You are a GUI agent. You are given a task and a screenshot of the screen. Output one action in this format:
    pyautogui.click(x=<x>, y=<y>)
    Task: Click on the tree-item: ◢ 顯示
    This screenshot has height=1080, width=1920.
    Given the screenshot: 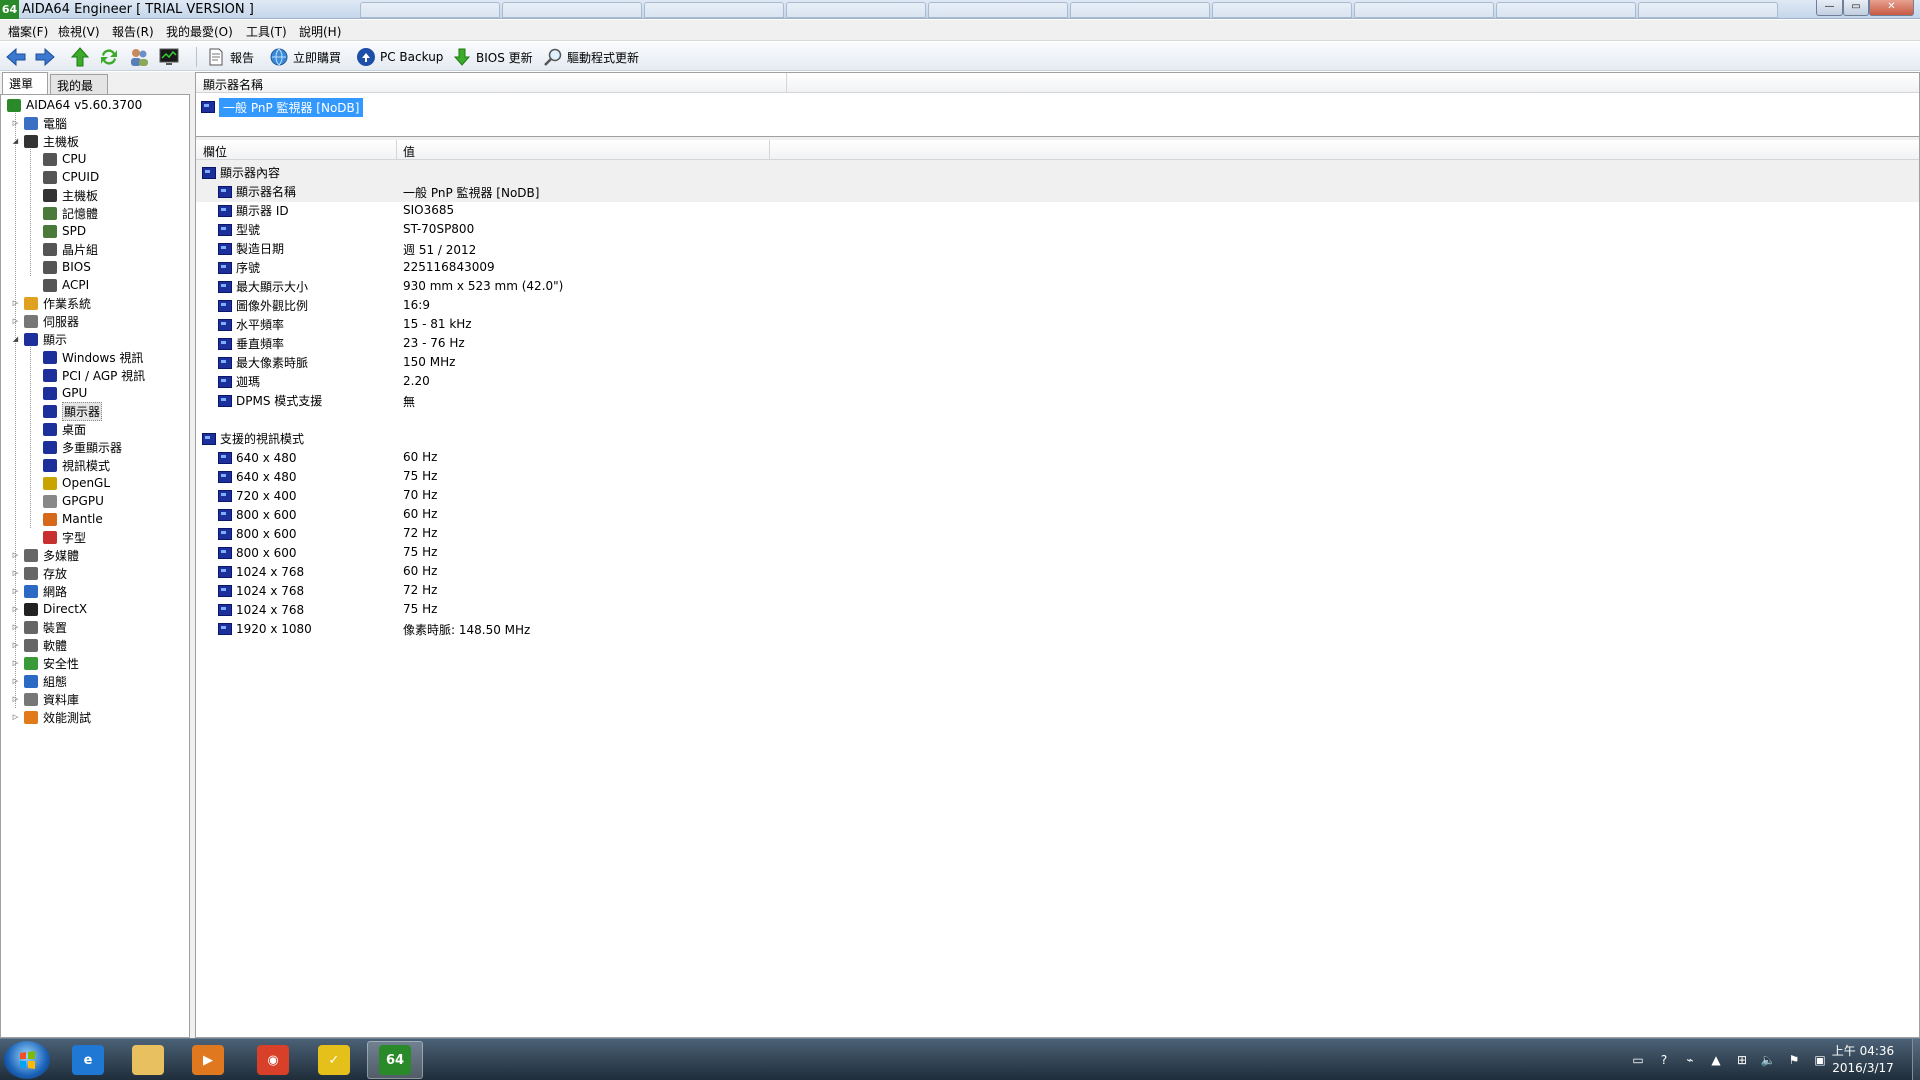 What is the action you would take?
    pyautogui.click(x=39, y=339)
    